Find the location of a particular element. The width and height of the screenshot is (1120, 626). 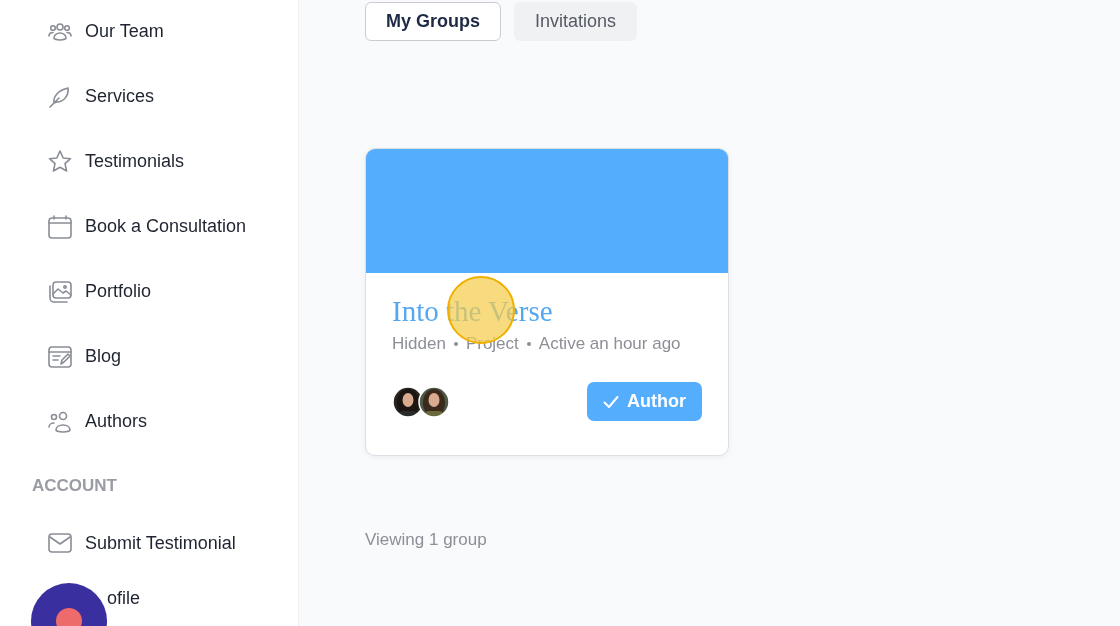

nav-item: Services is located at coordinates (165, 96).